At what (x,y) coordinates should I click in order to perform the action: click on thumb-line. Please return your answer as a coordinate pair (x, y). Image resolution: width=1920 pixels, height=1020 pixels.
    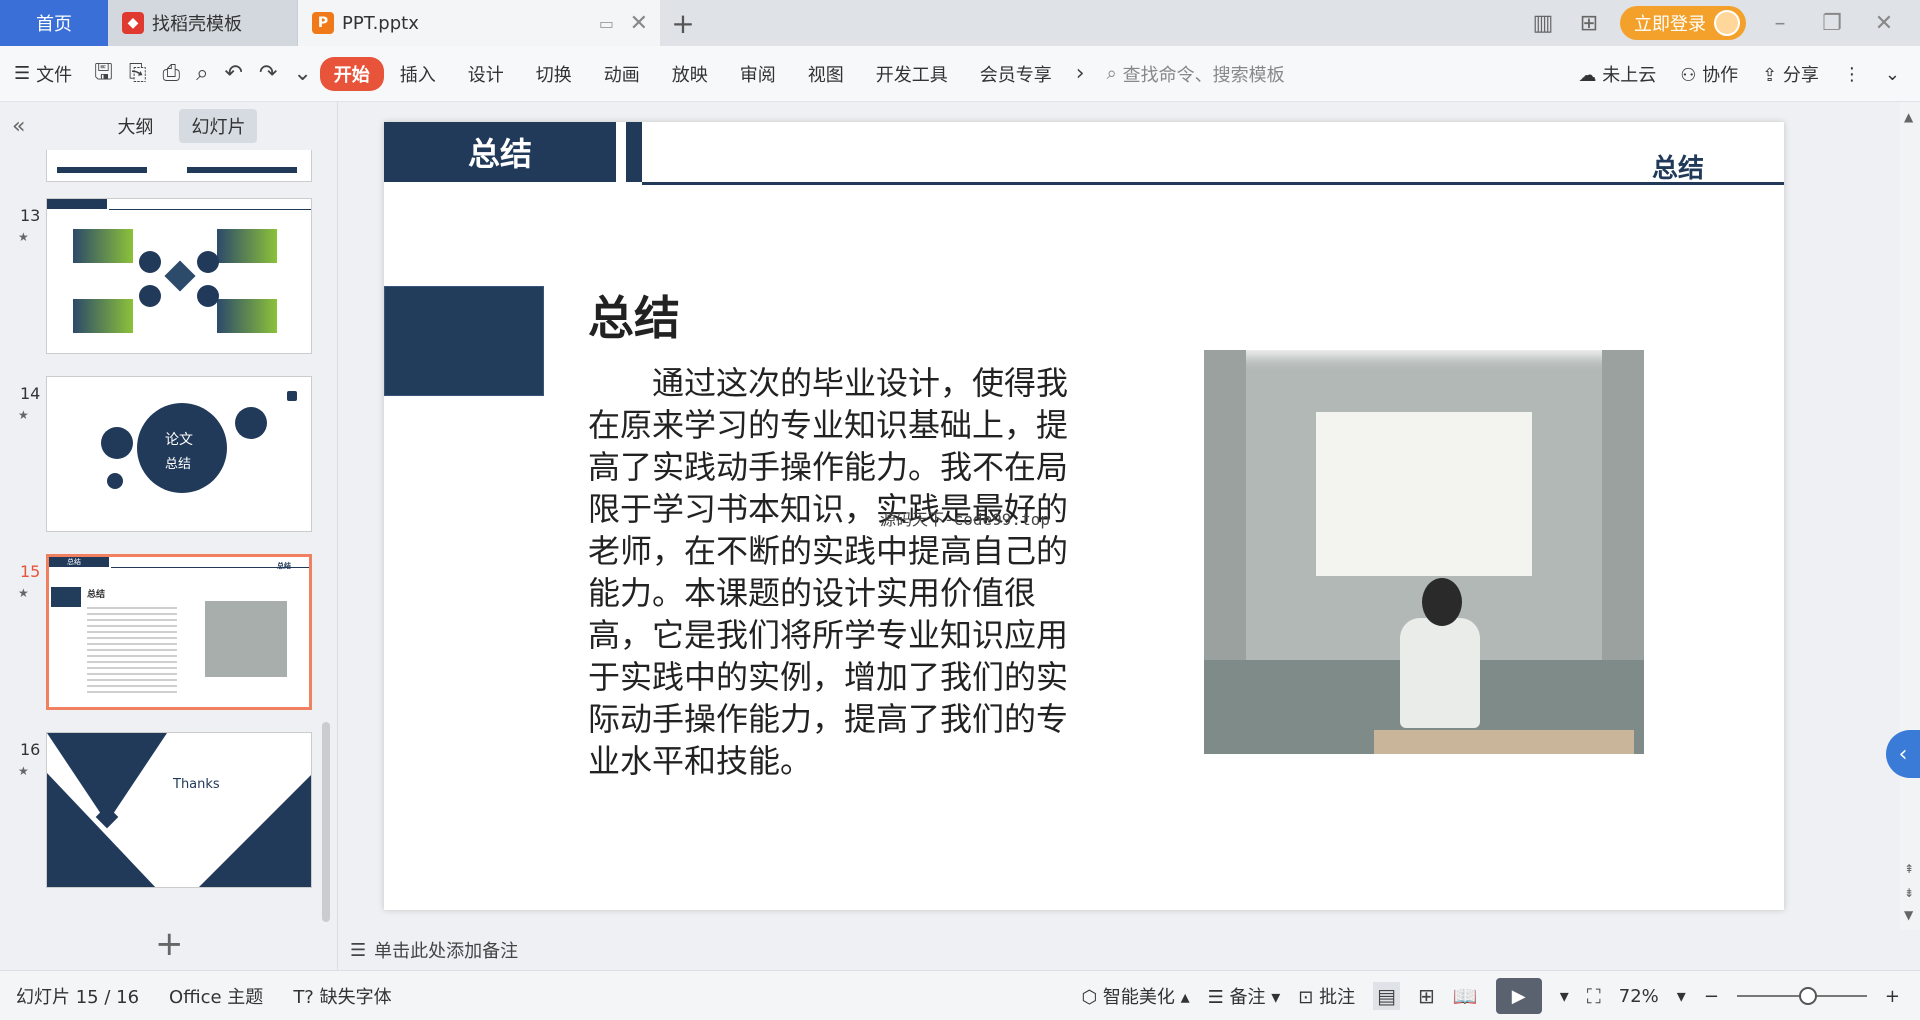
    Looking at the image, I should click on (210, 567).